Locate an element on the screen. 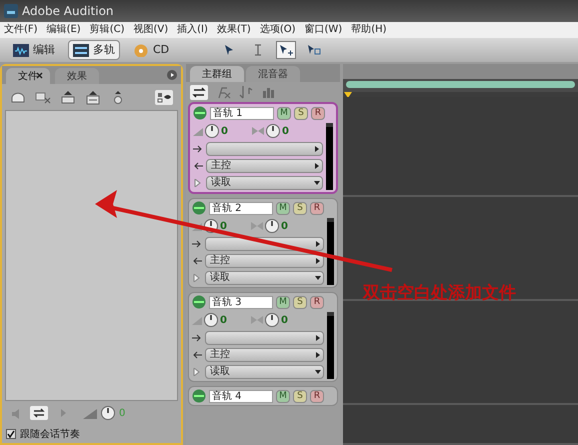 This screenshot has width=578, height=445. panel-menu-icon is located at coordinates (172, 75).